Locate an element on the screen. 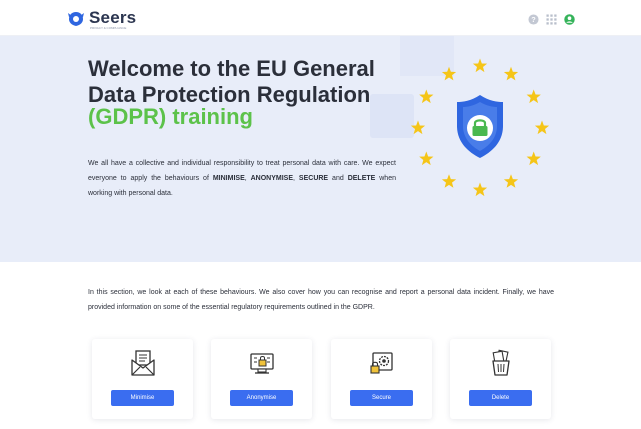 Image resolution: width=641 pixels, height=429 pixels. help-icon: ? is located at coordinates (533, 19).